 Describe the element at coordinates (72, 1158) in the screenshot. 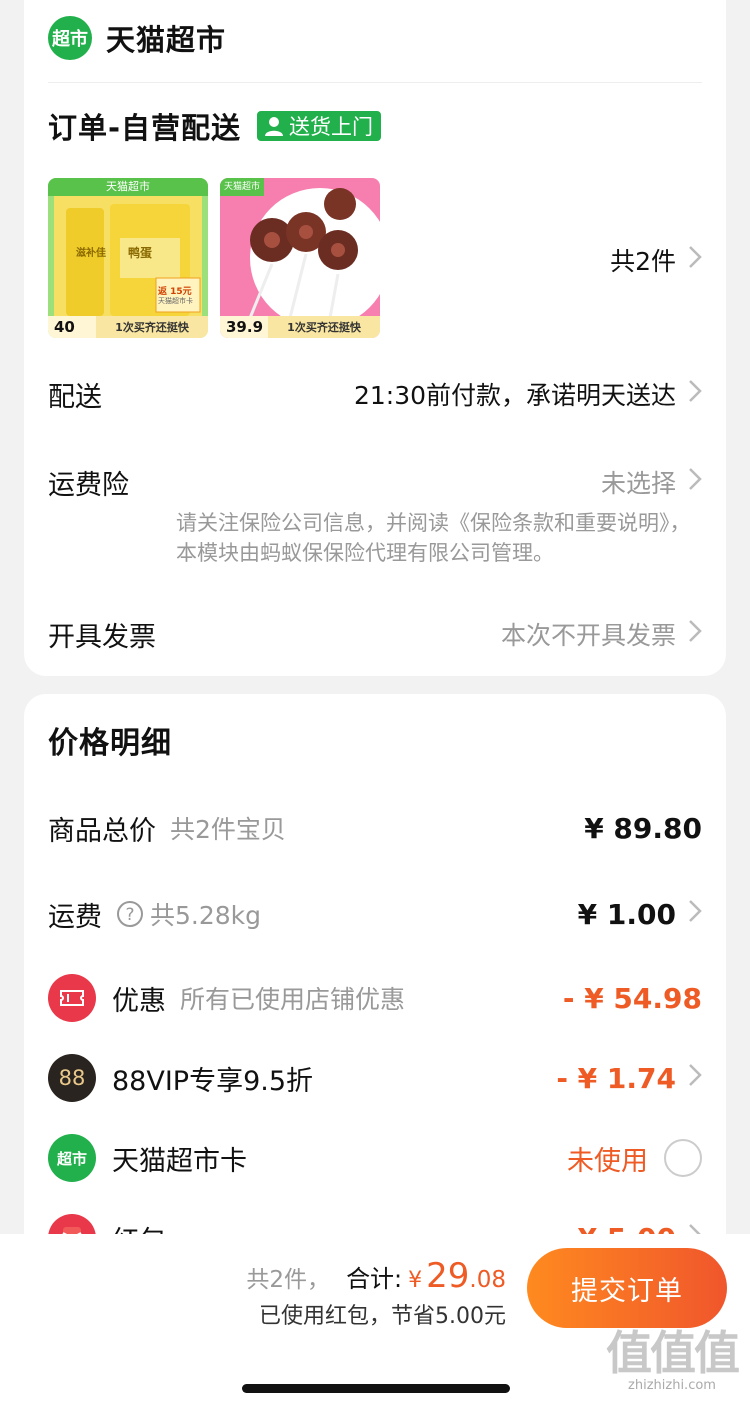

I see `supermarket-card-icon: 超市` at that location.